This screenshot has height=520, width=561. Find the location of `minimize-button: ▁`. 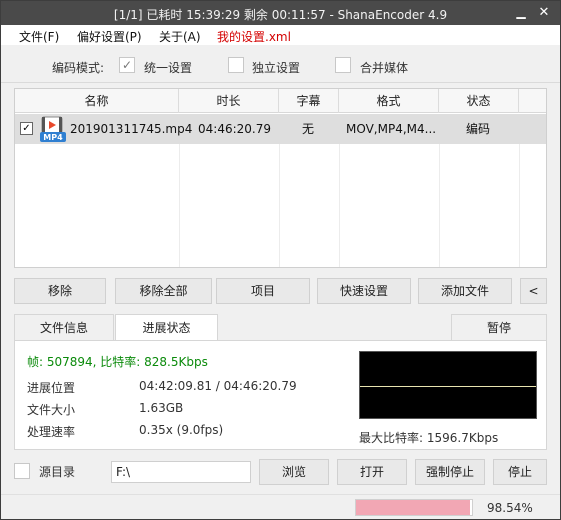

minimize-button: ▁ is located at coordinates (521, 13).